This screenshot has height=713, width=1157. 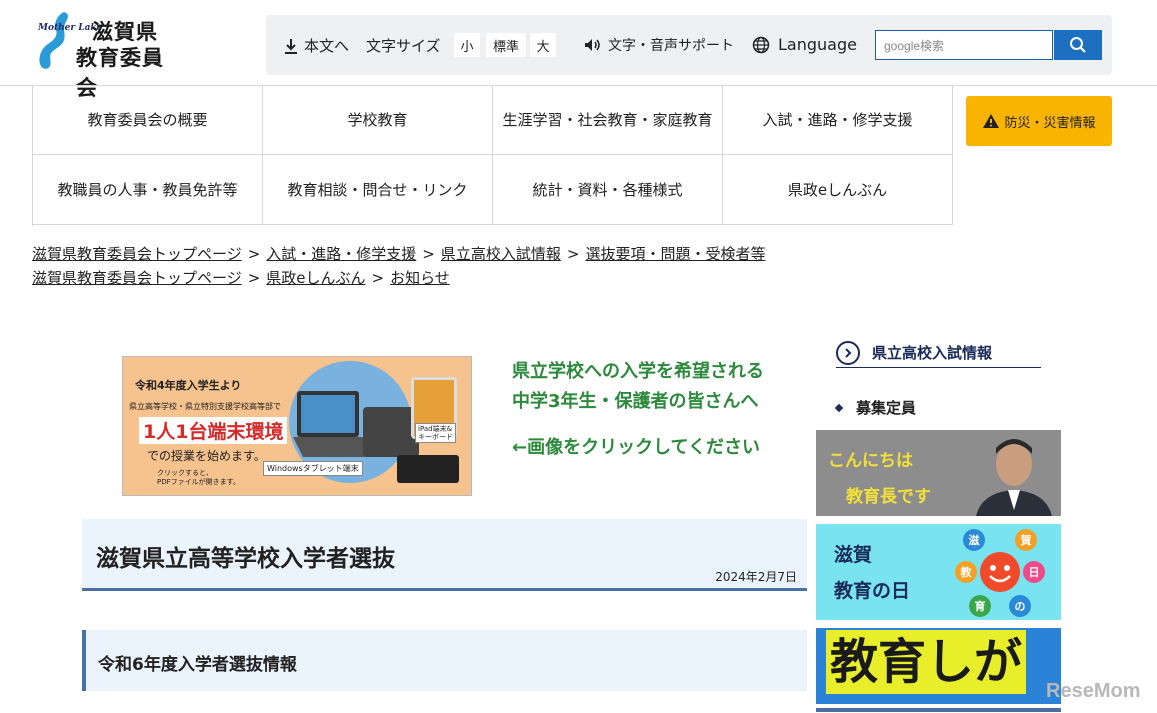 I want to click on section-heading-box: 令和6年度入学者選抜情報, so click(x=444, y=660).